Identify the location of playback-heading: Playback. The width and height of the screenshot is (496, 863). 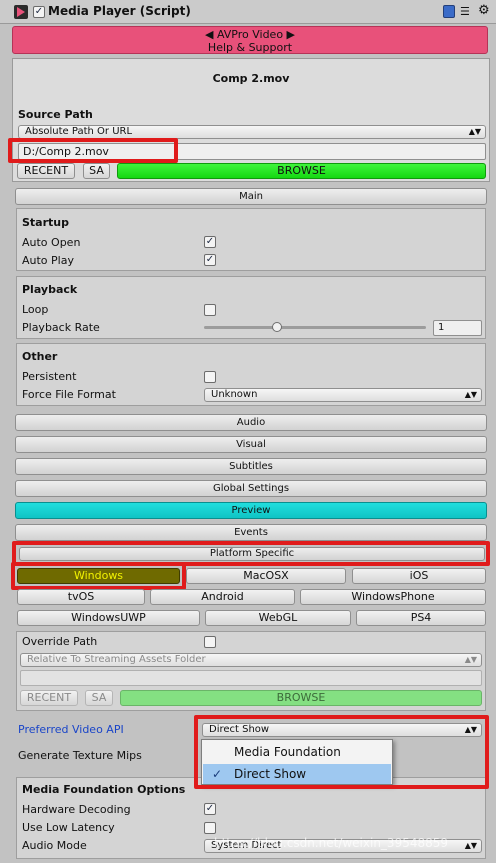
(50, 289).